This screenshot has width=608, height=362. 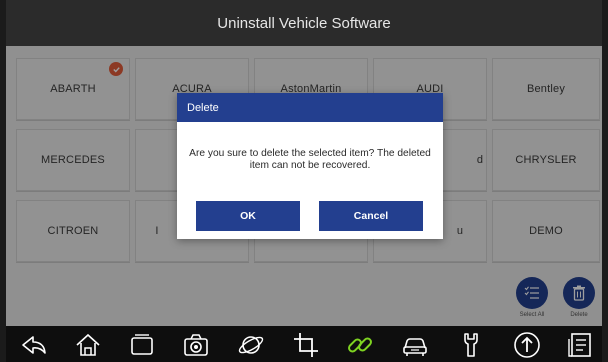 What do you see at coordinates (310, 107) in the screenshot?
I see `dialog-header: Delete` at bounding box center [310, 107].